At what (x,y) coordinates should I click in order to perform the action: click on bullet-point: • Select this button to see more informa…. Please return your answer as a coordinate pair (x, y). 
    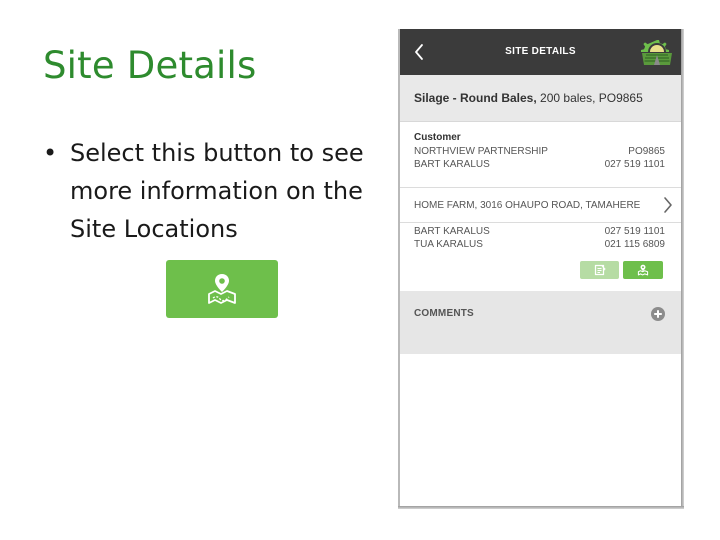
    Looking at the image, I should click on (208, 191).